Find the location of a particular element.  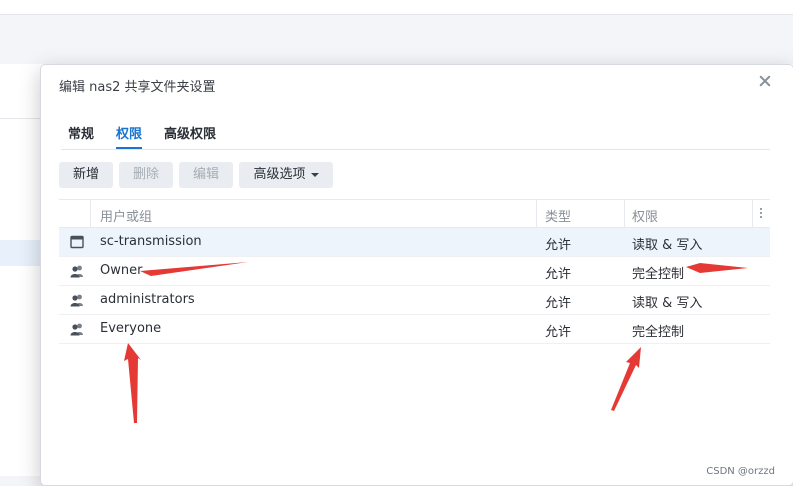

advanced-options-button: 高级选项 is located at coordinates (286, 175).